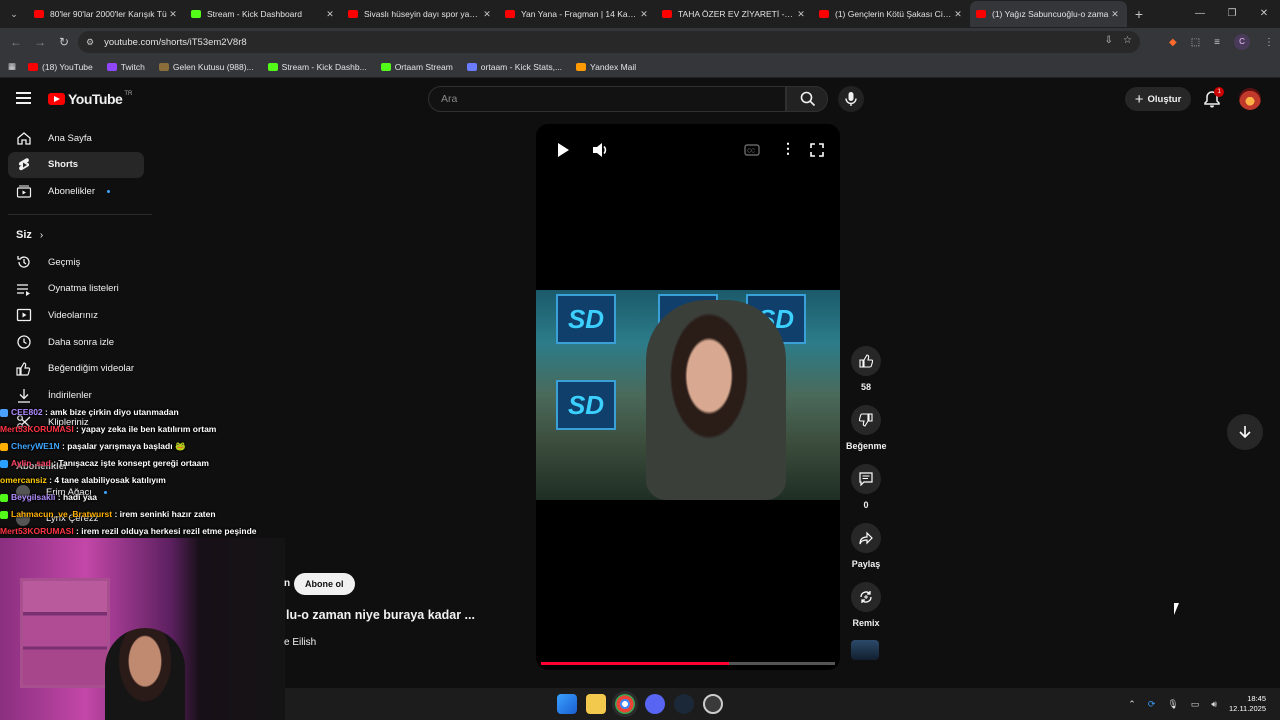  What do you see at coordinates (866, 369) in the screenshot?
I see `like-button: 58` at bounding box center [866, 369].